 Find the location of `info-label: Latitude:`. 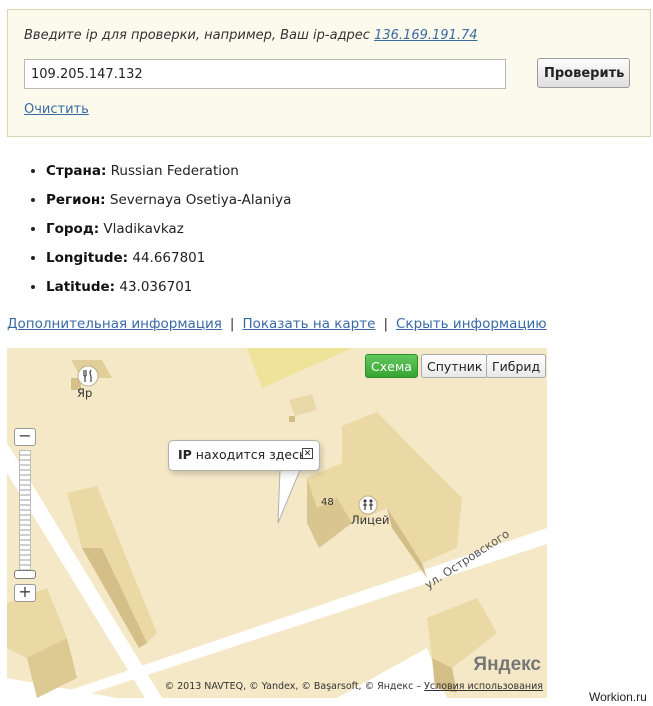

info-label: Latitude: is located at coordinates (81, 287).